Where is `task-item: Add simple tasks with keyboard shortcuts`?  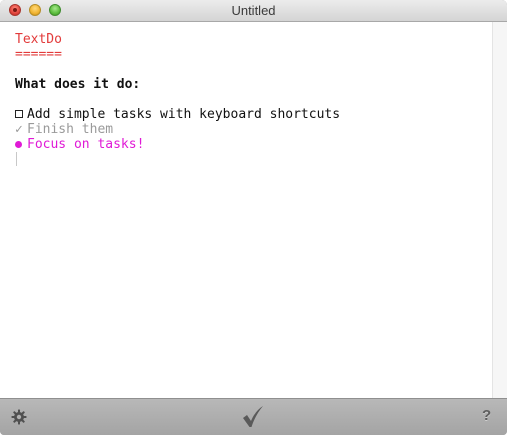 task-item: Add simple tasks with keyboard shortcuts is located at coordinates (177, 114).